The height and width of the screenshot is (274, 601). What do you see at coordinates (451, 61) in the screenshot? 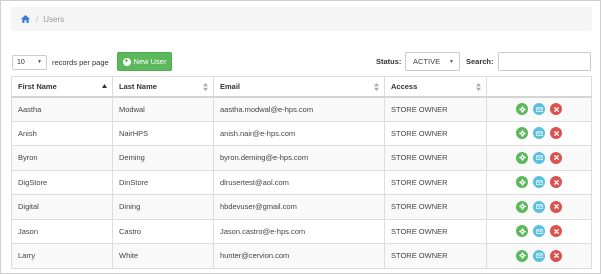
I see `chevron-down-icon: ▼` at bounding box center [451, 61].